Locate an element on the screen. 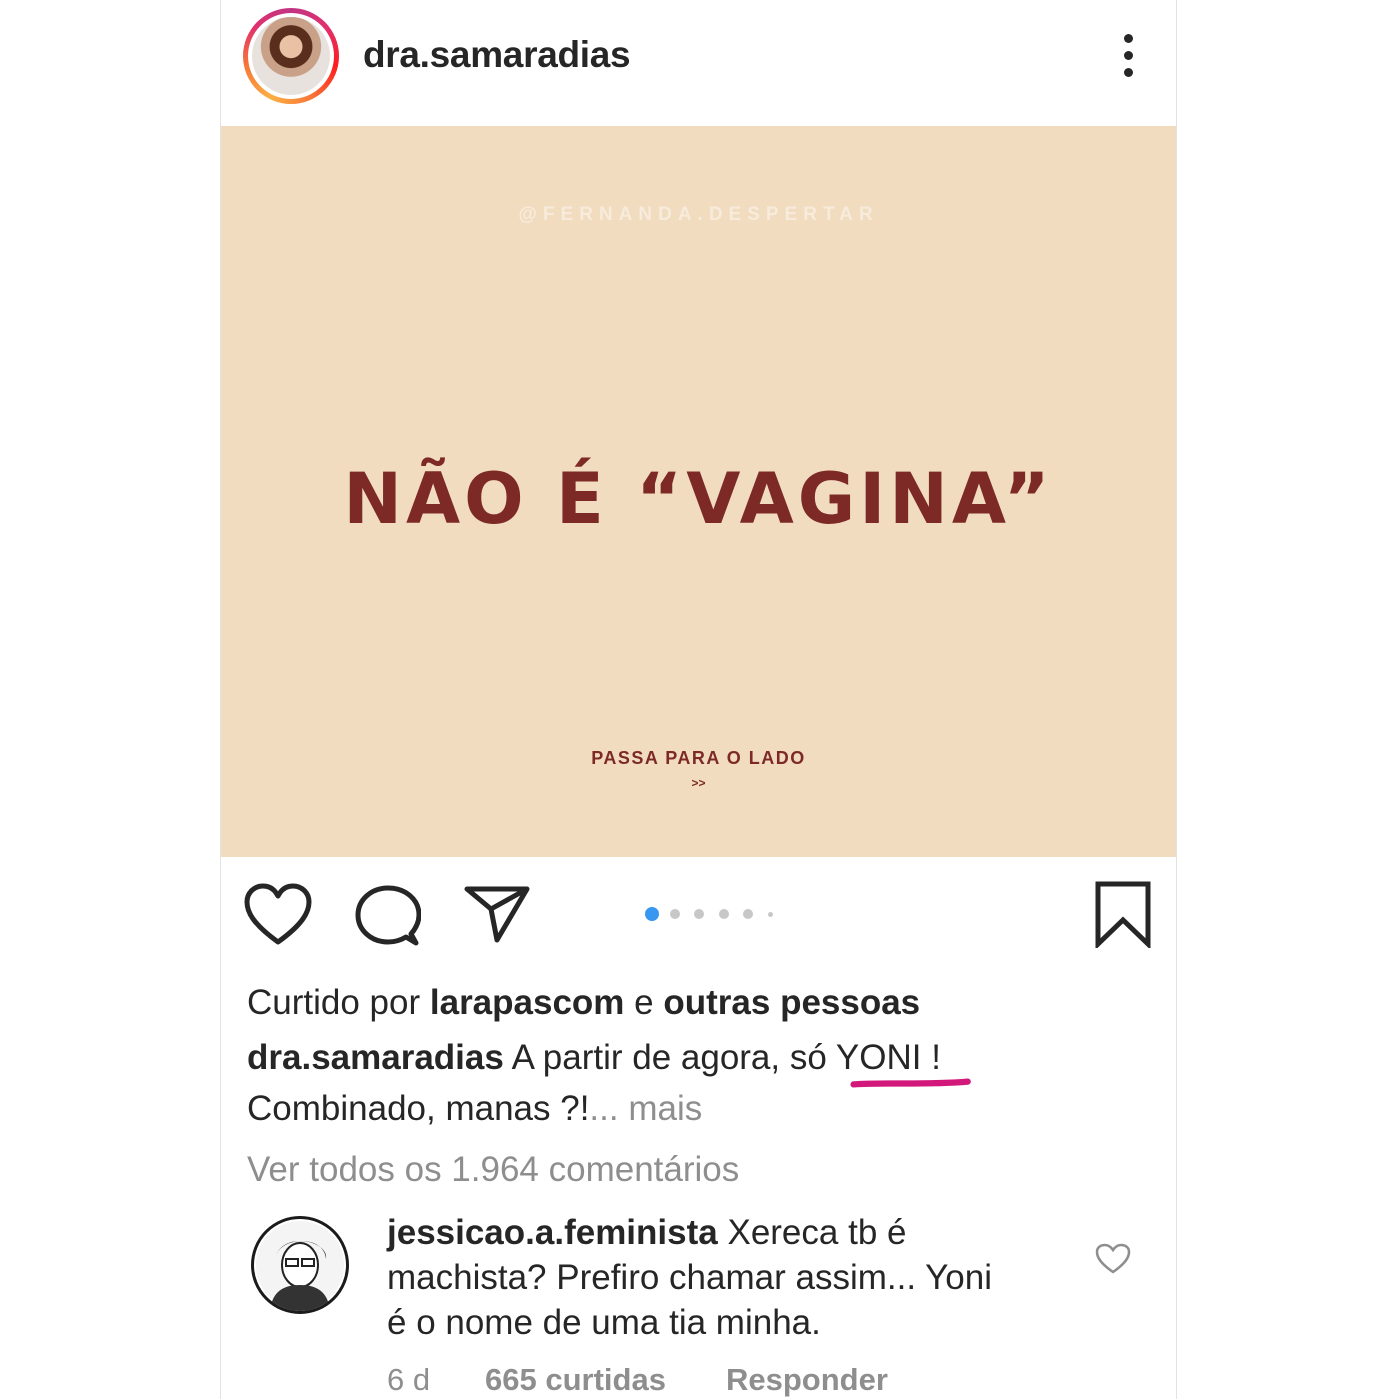  comment-text-1: Xereca tb é is located at coordinates (817, 1232).